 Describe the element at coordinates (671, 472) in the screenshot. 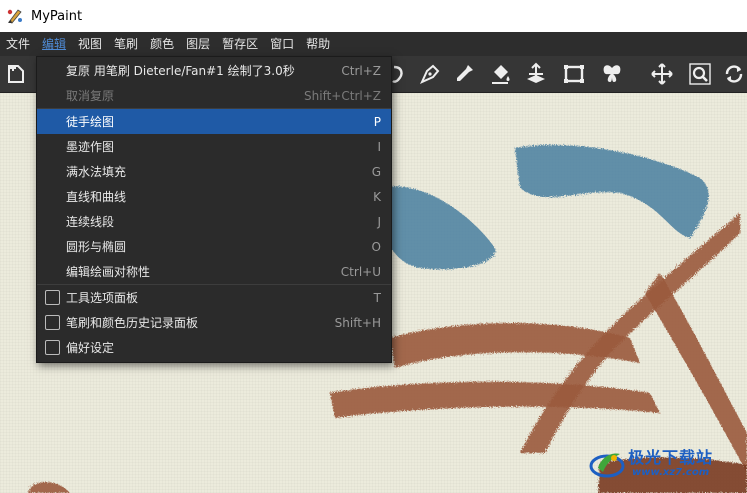

I see `watermark-url: www.xz7.com` at that location.